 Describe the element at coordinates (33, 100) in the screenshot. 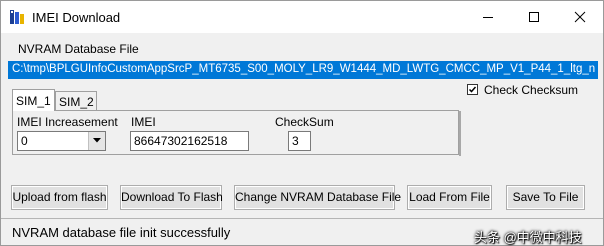

I see `tab-sim-1: SIM_1` at that location.